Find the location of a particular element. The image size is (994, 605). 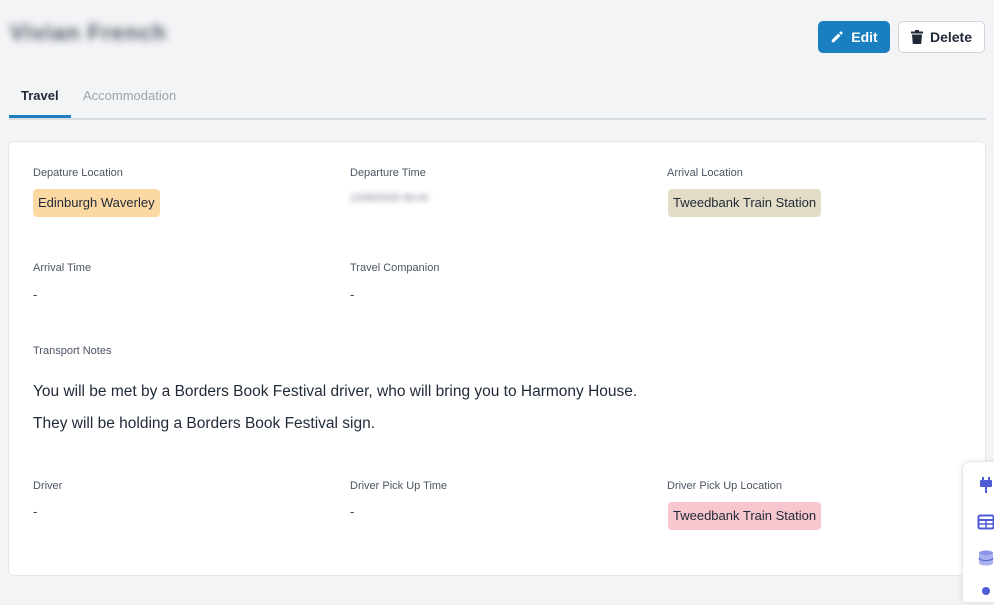

departure-time-label: Departure Time is located at coordinates (388, 173).